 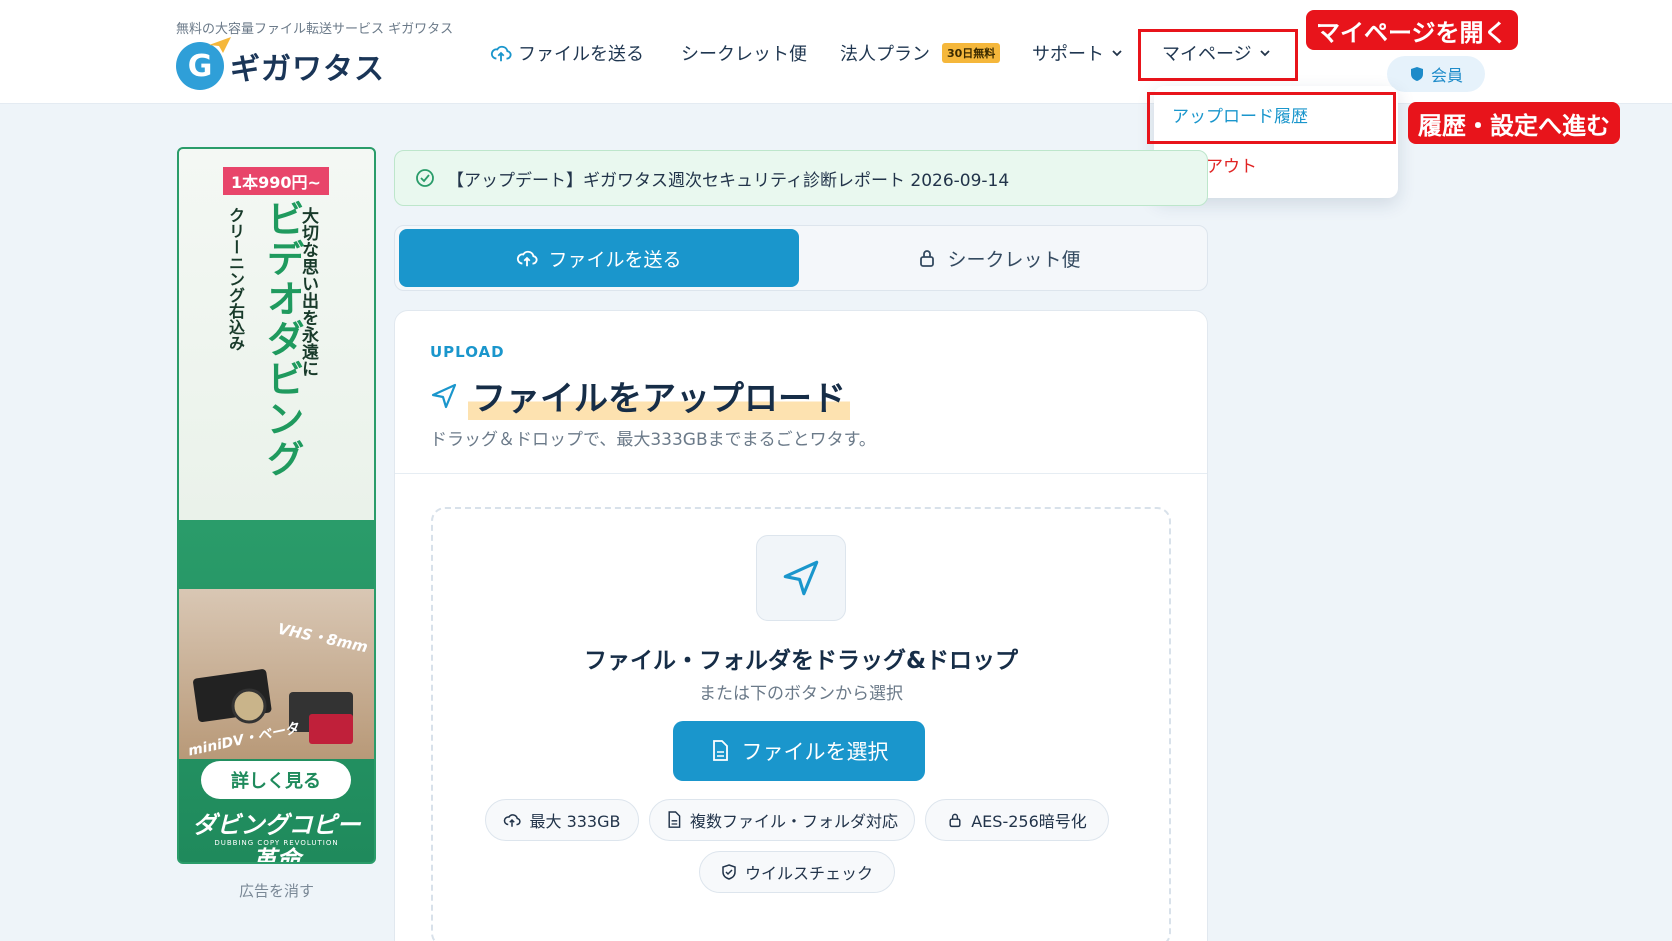 I want to click on nav-send-label: ファイルを送る, so click(x=581, y=54).